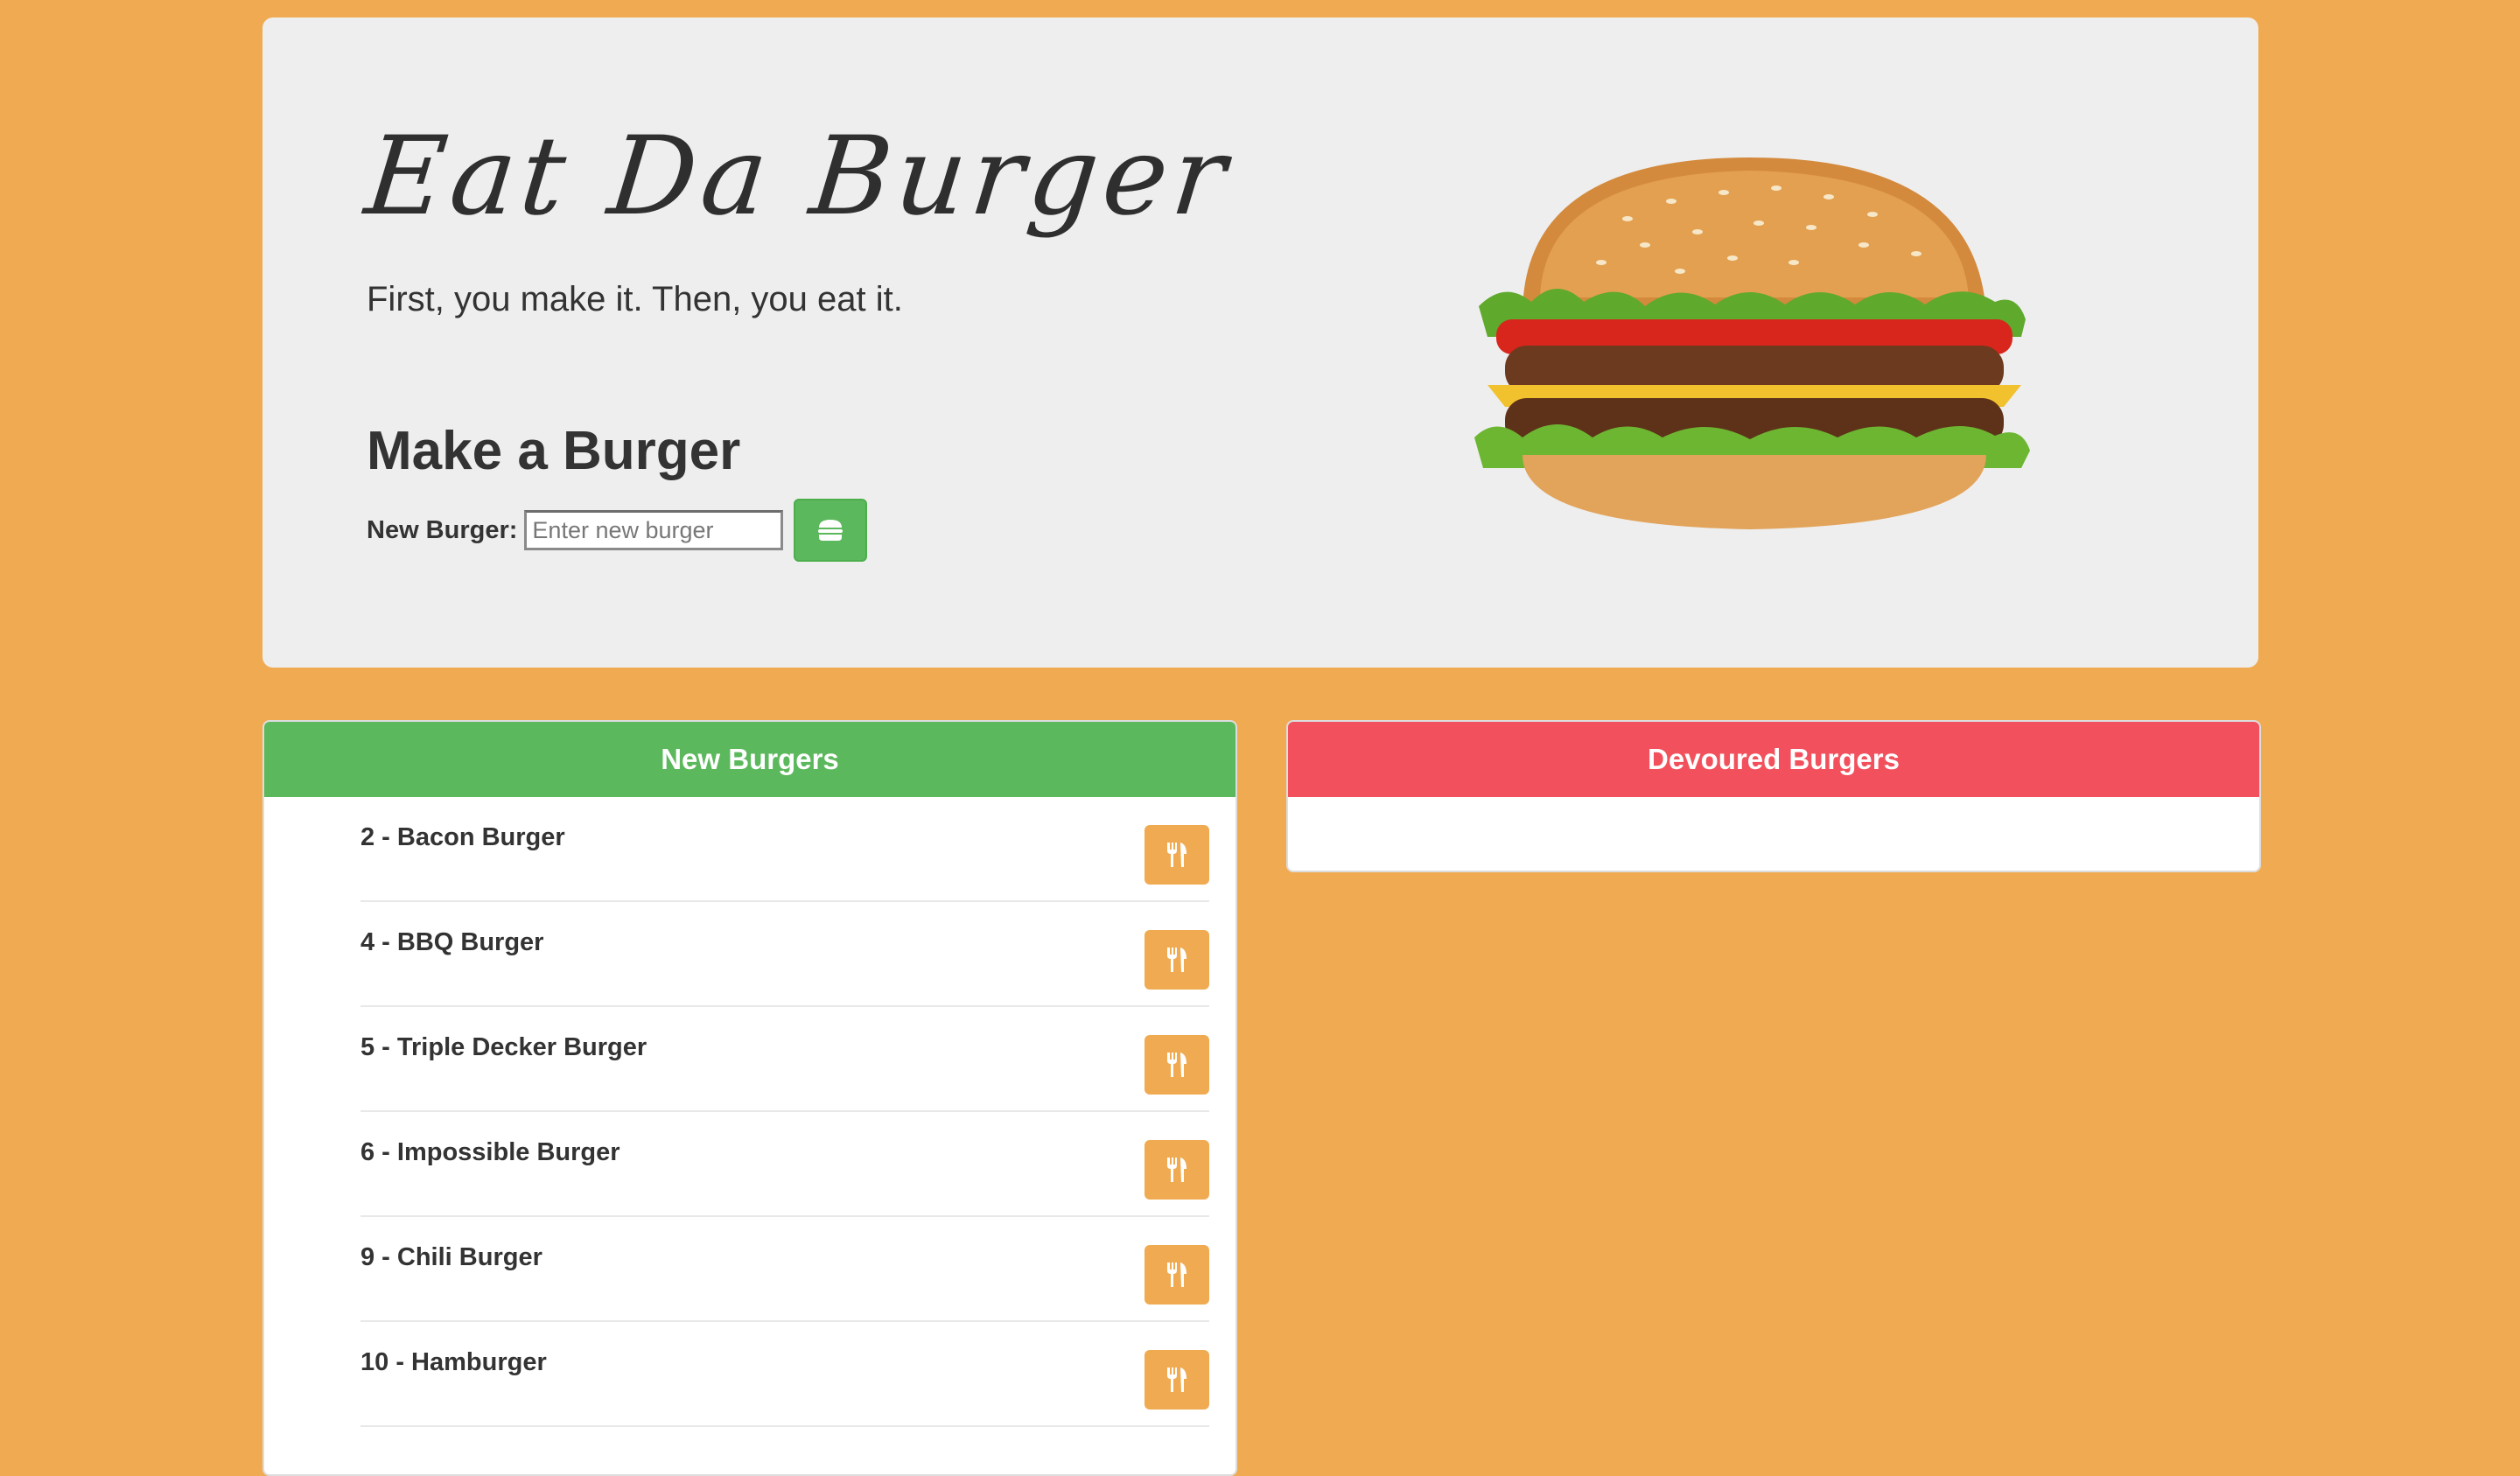 This screenshot has height=1476, width=2520. What do you see at coordinates (784, 1059) in the screenshot?
I see `list-item: 5 - Triple Decker Burger` at bounding box center [784, 1059].